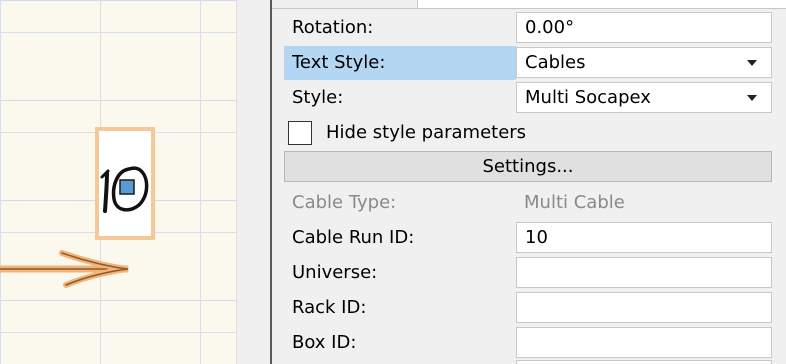 This screenshot has width=786, height=364. Describe the element at coordinates (344, 202) in the screenshot. I see `cable-type-label: Cable Type:` at that location.